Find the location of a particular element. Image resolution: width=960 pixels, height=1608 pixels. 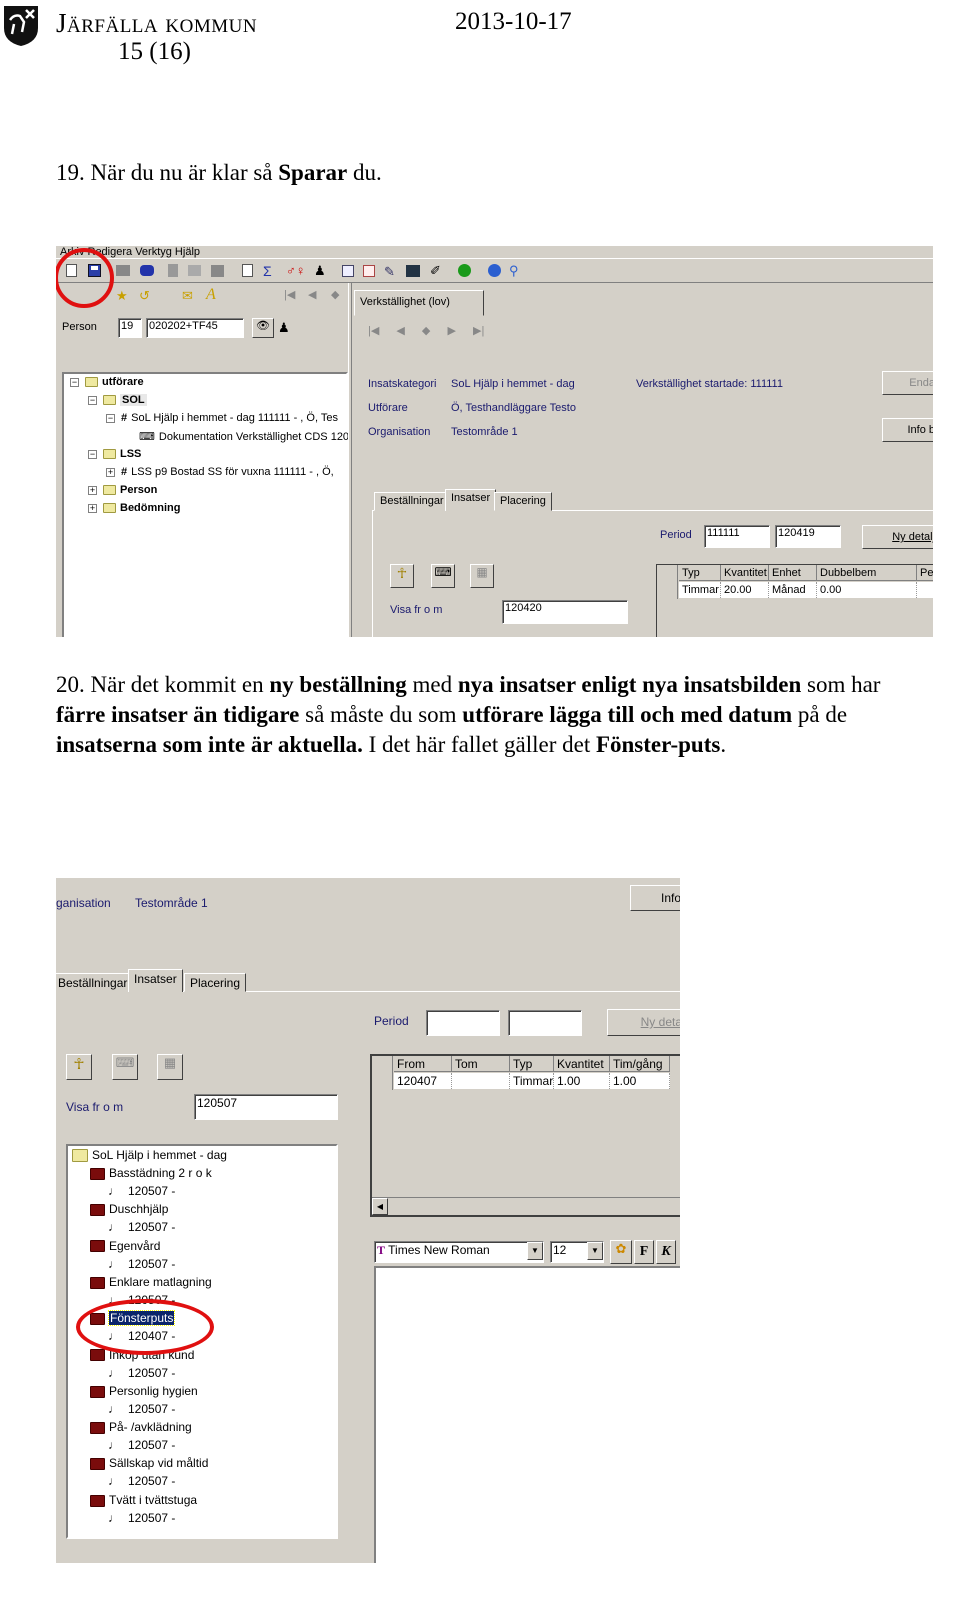

grid-cell: 0.00 is located at coordinates (867, 590).